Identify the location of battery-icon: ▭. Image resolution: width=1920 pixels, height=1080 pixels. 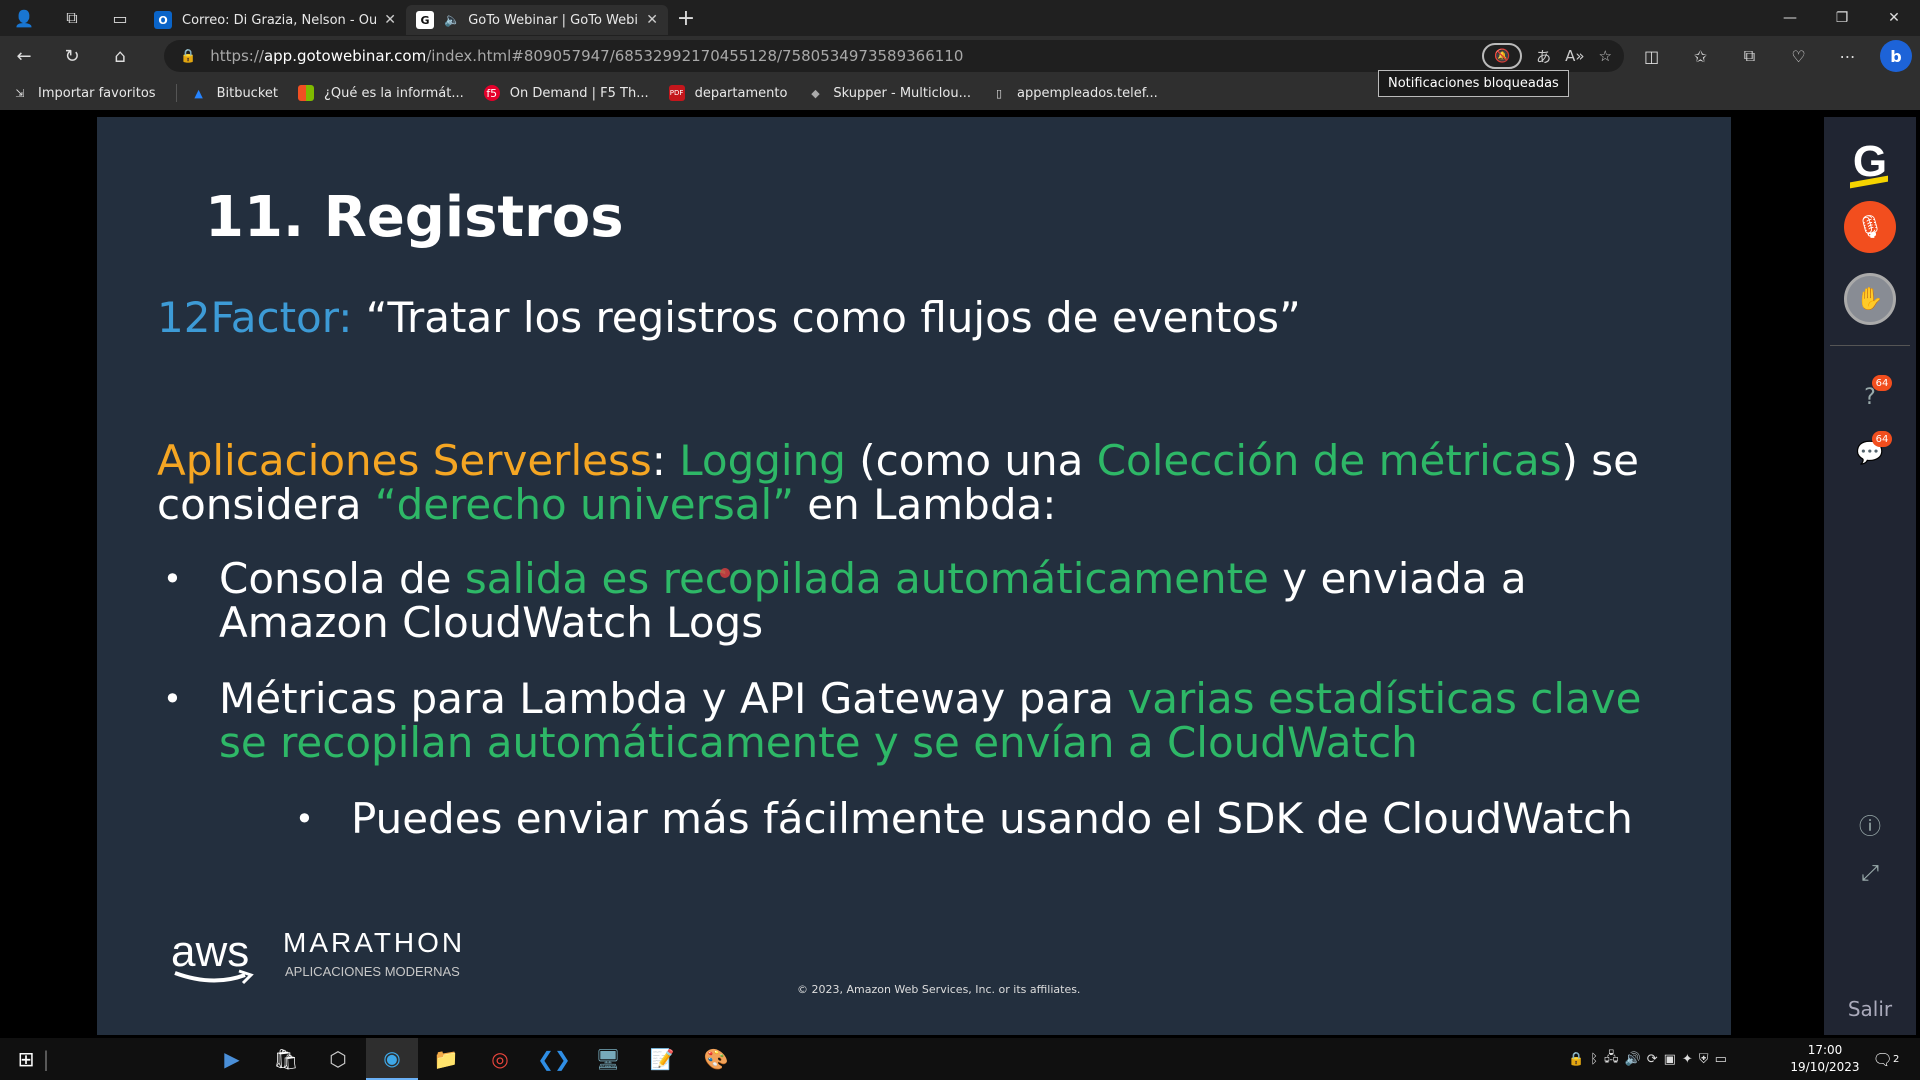
(1721, 1059).